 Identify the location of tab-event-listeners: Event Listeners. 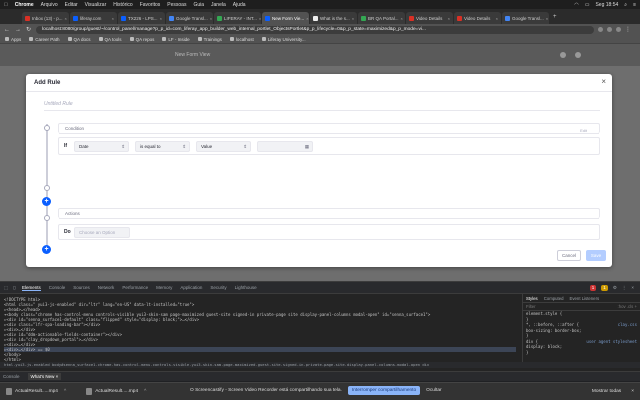
(585, 298).